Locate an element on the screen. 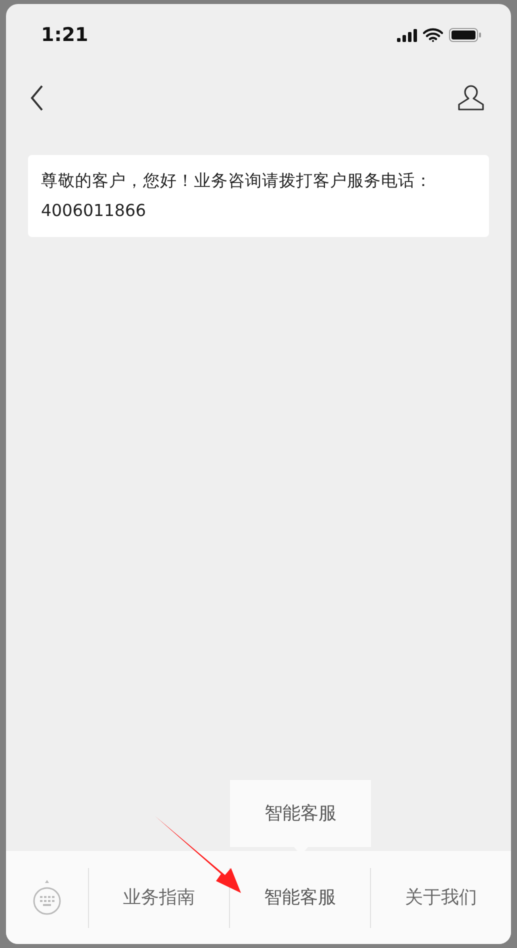  menu-tab: 业务指南 is located at coordinates (159, 897).